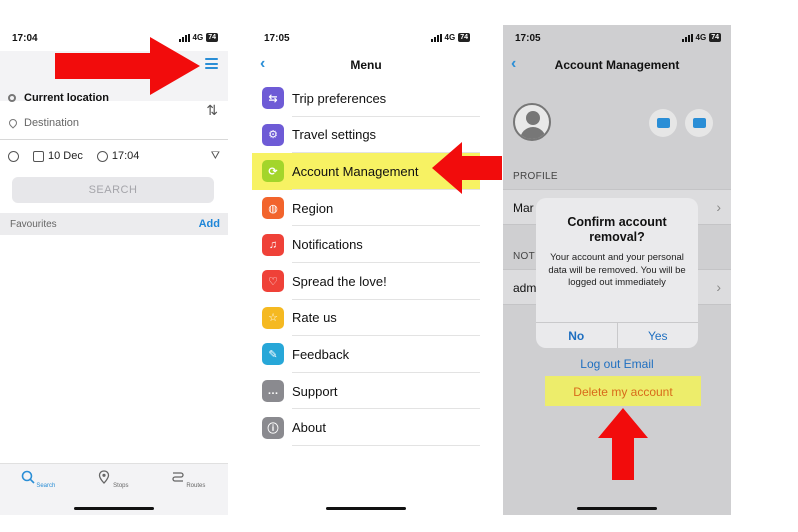  Describe the element at coordinates (102, 156) in the screenshot. I see `clock-icon` at that location.